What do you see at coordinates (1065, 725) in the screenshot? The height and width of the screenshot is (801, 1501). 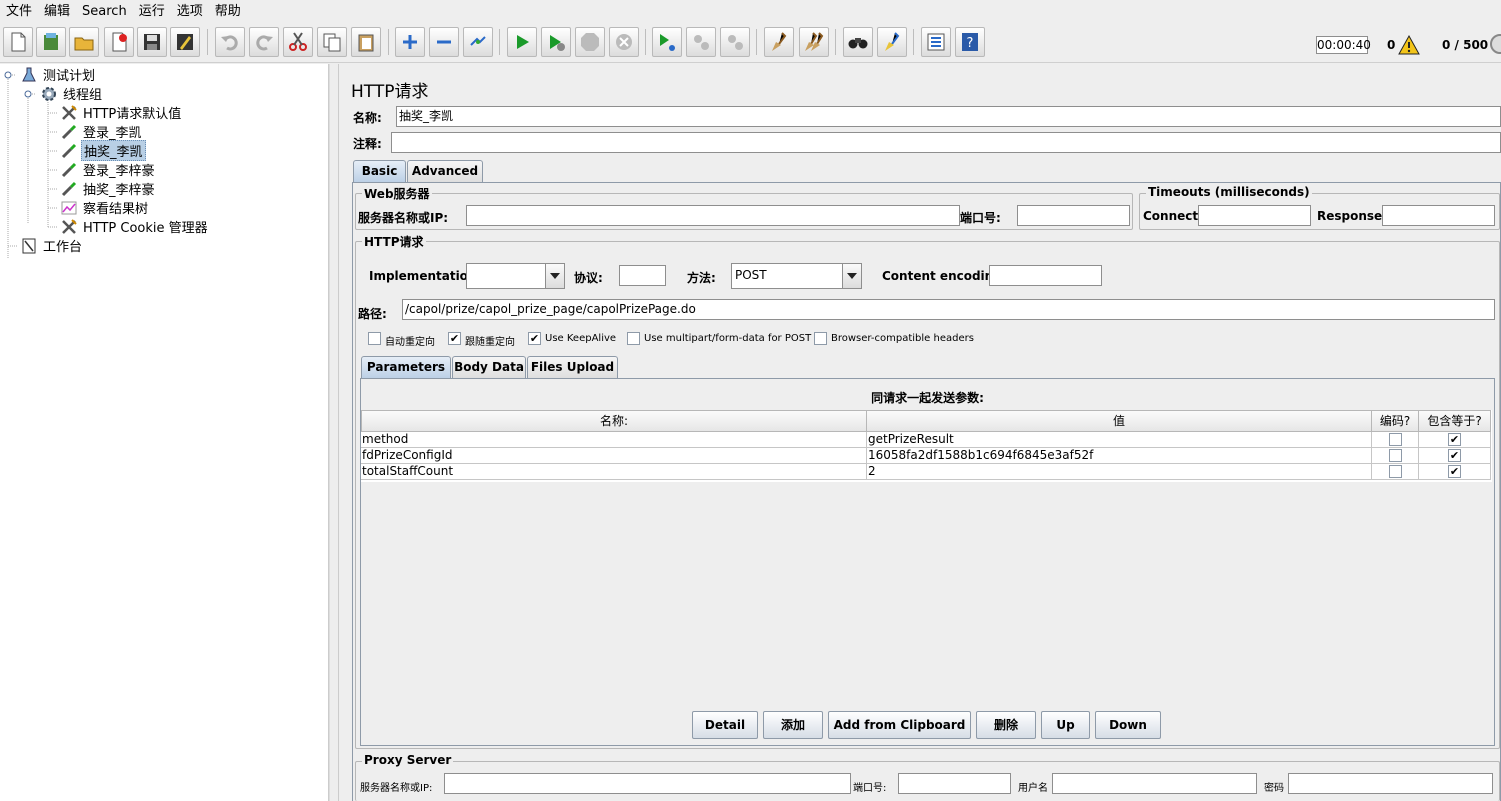 I see `up-button: Up` at bounding box center [1065, 725].